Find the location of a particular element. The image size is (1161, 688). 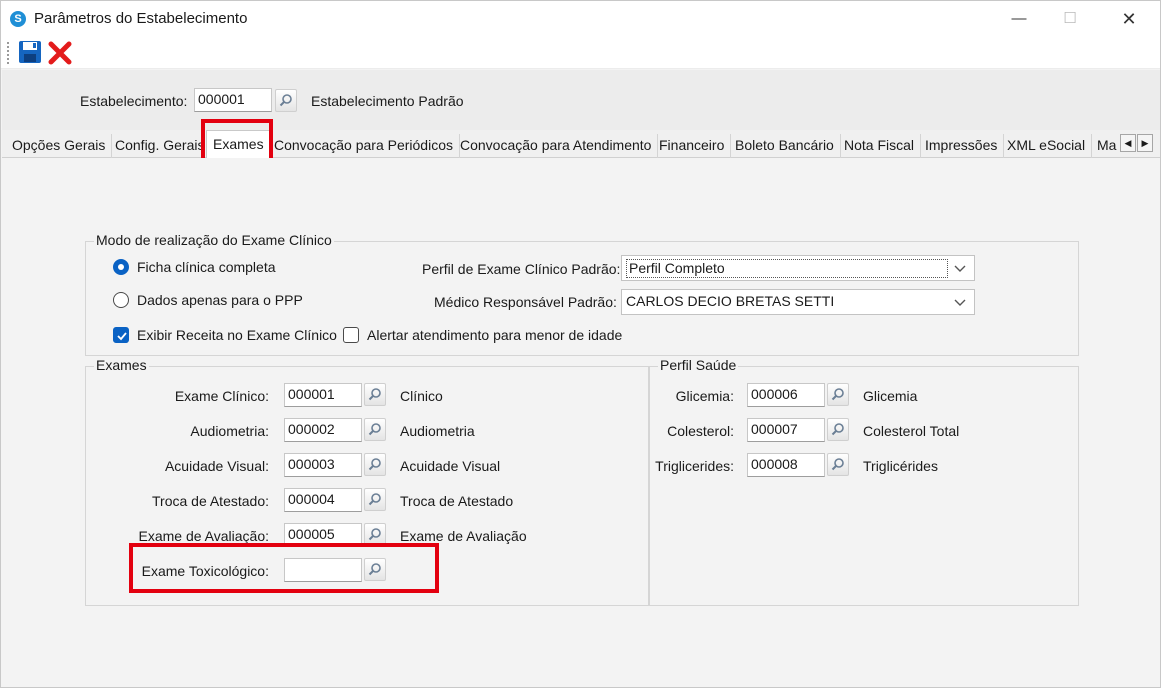

red-x-icon is located at coordinates (60, 53).